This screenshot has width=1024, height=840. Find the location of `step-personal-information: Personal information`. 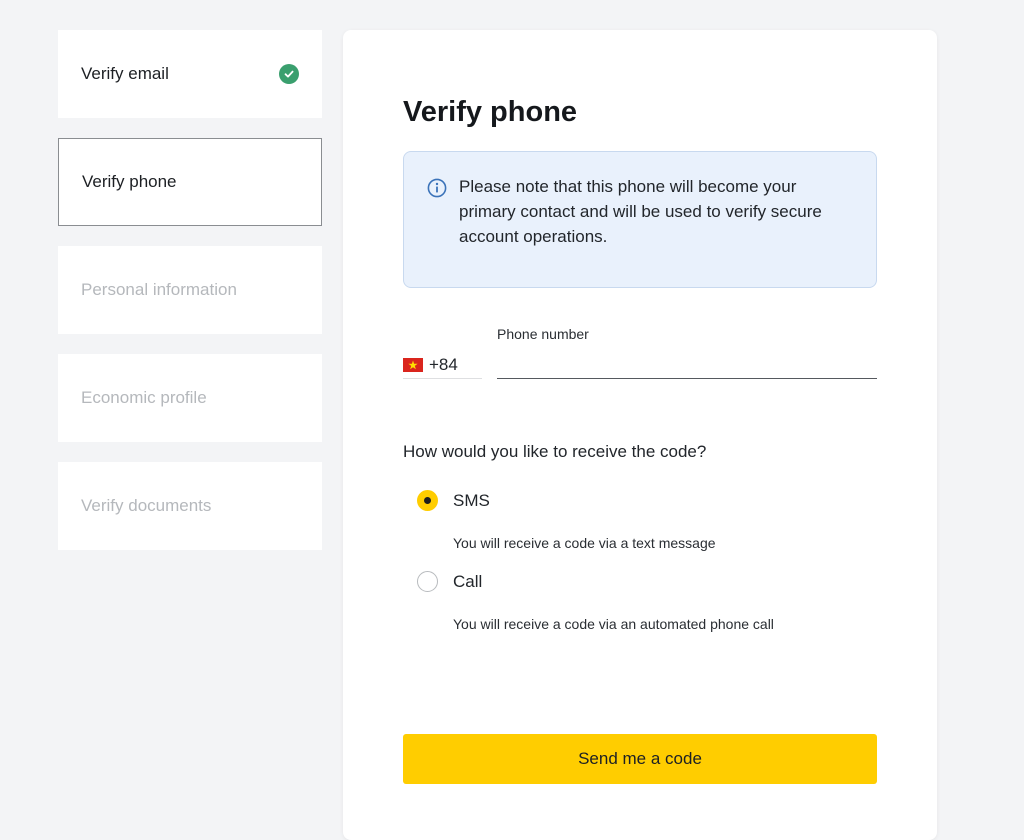

step-personal-information: Personal information is located at coordinates (190, 290).